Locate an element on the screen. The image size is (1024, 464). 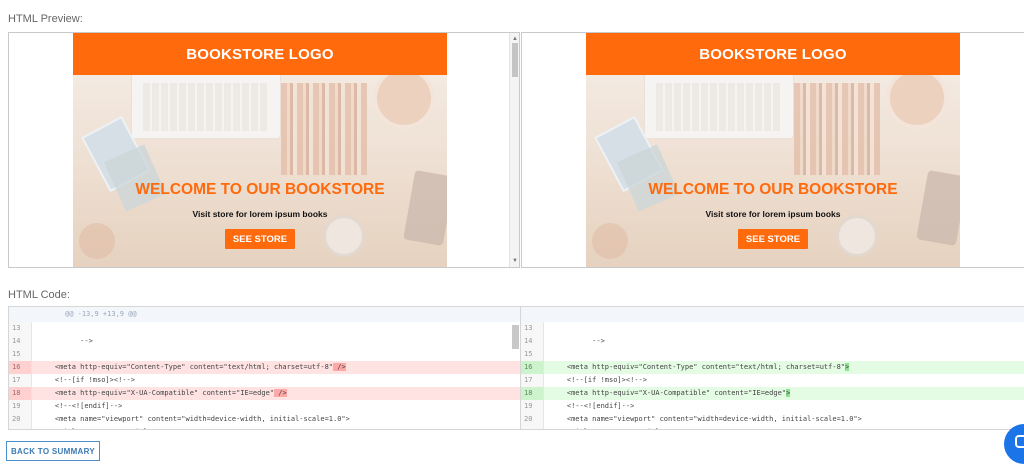
chat-button is located at coordinates (1014, 444).